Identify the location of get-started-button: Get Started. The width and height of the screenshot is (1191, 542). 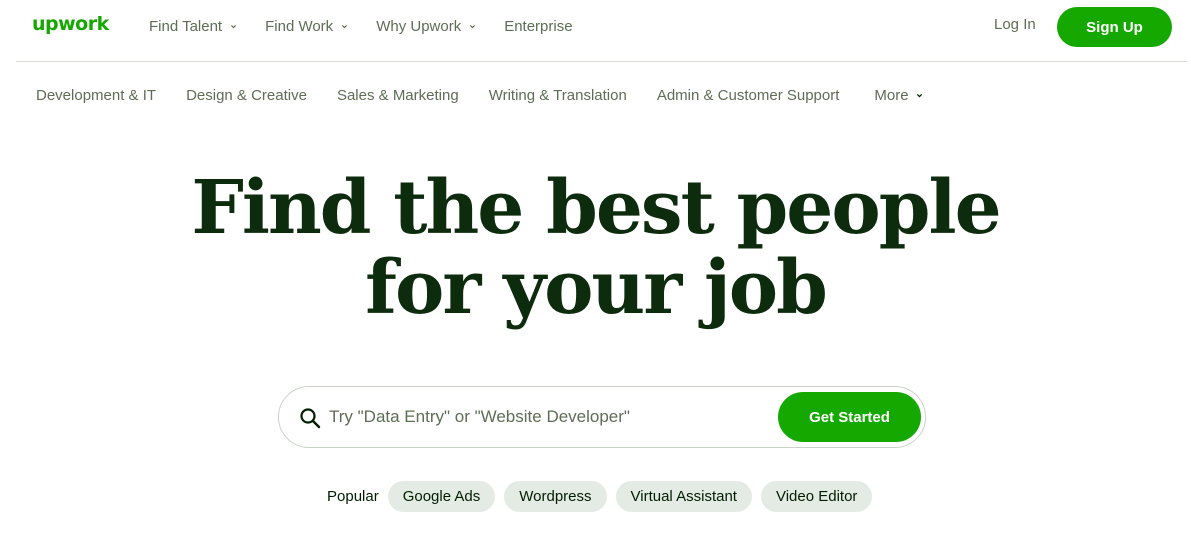
(849, 417).